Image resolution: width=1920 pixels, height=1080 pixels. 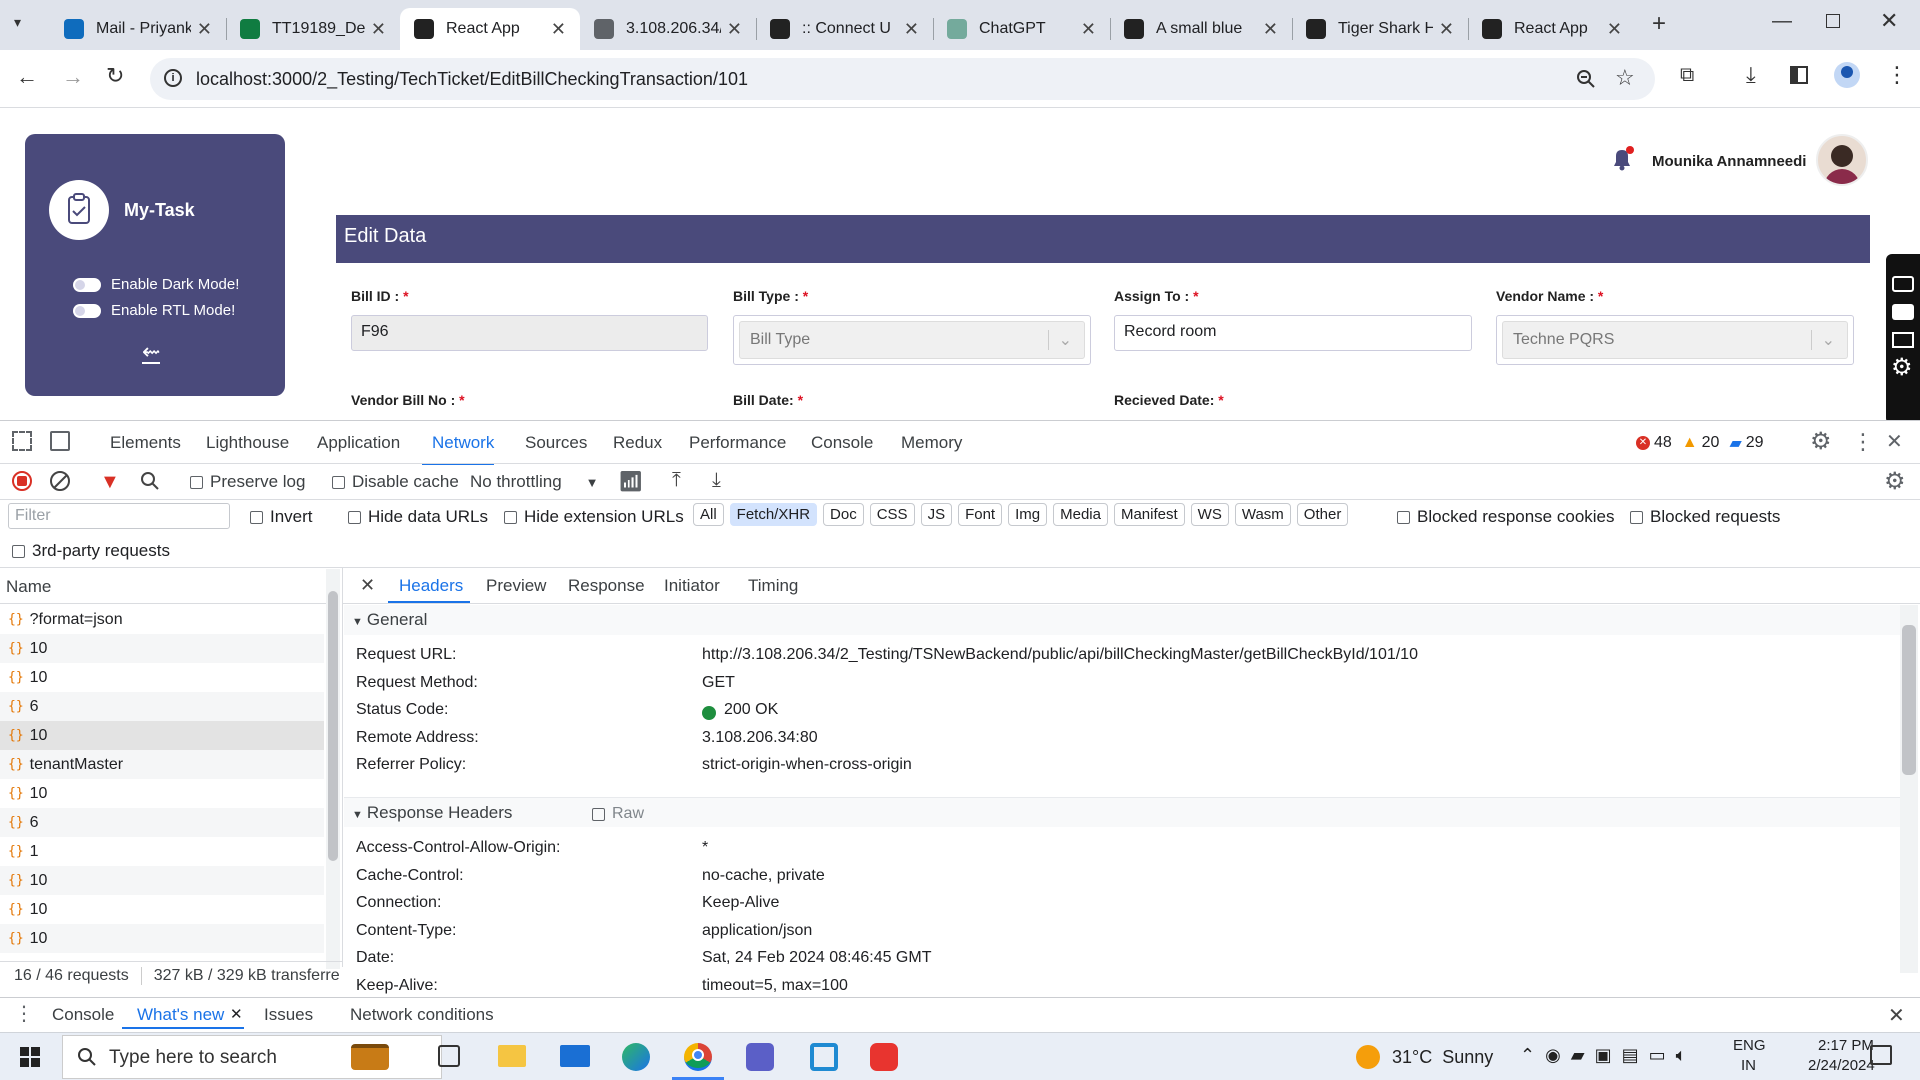 I want to click on dark-mode-toggle: Enable Dark Mode!, so click(x=156, y=284).